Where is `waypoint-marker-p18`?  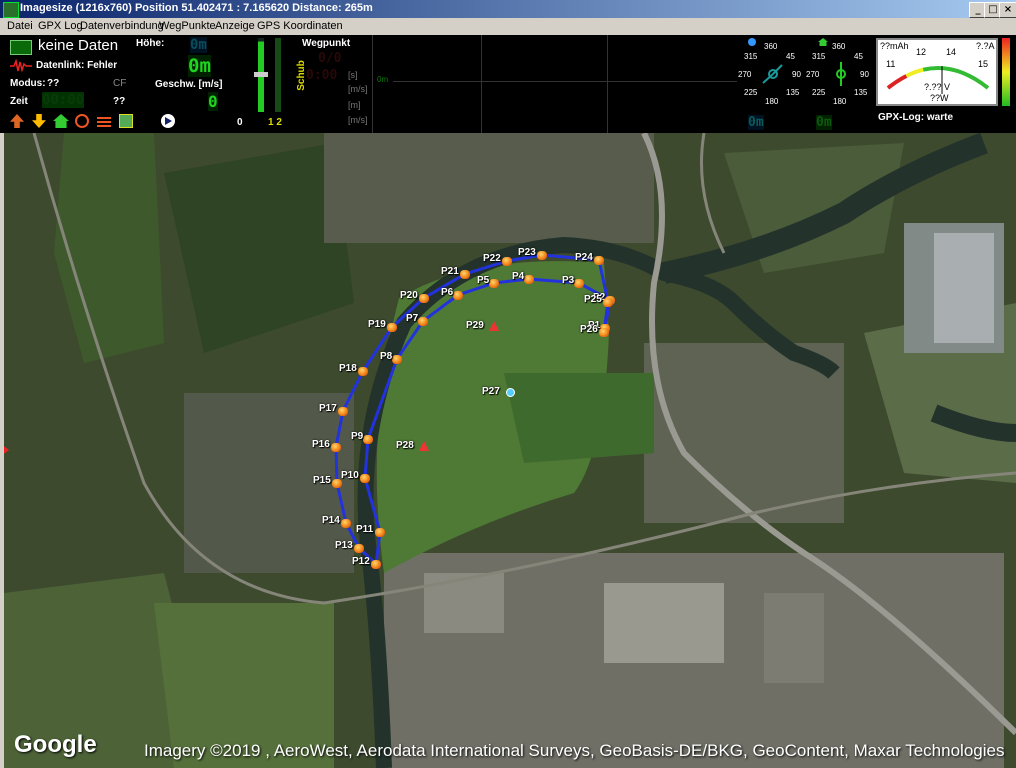
waypoint-marker-p18 is located at coordinates (363, 371).